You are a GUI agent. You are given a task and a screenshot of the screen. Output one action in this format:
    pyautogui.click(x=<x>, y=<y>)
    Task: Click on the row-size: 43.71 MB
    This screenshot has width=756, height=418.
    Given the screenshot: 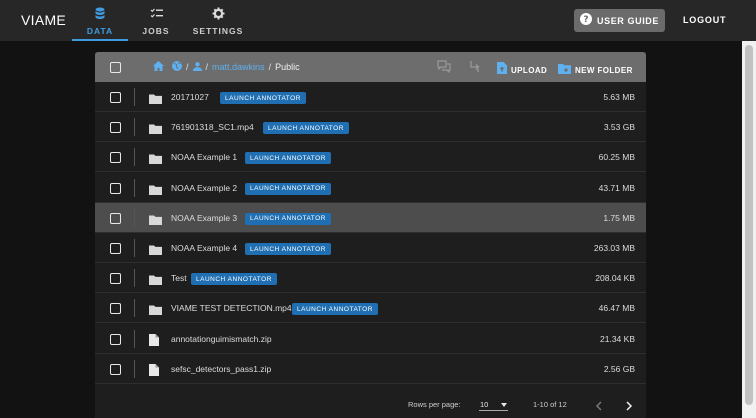 What is the action you would take?
    pyautogui.click(x=616, y=187)
    